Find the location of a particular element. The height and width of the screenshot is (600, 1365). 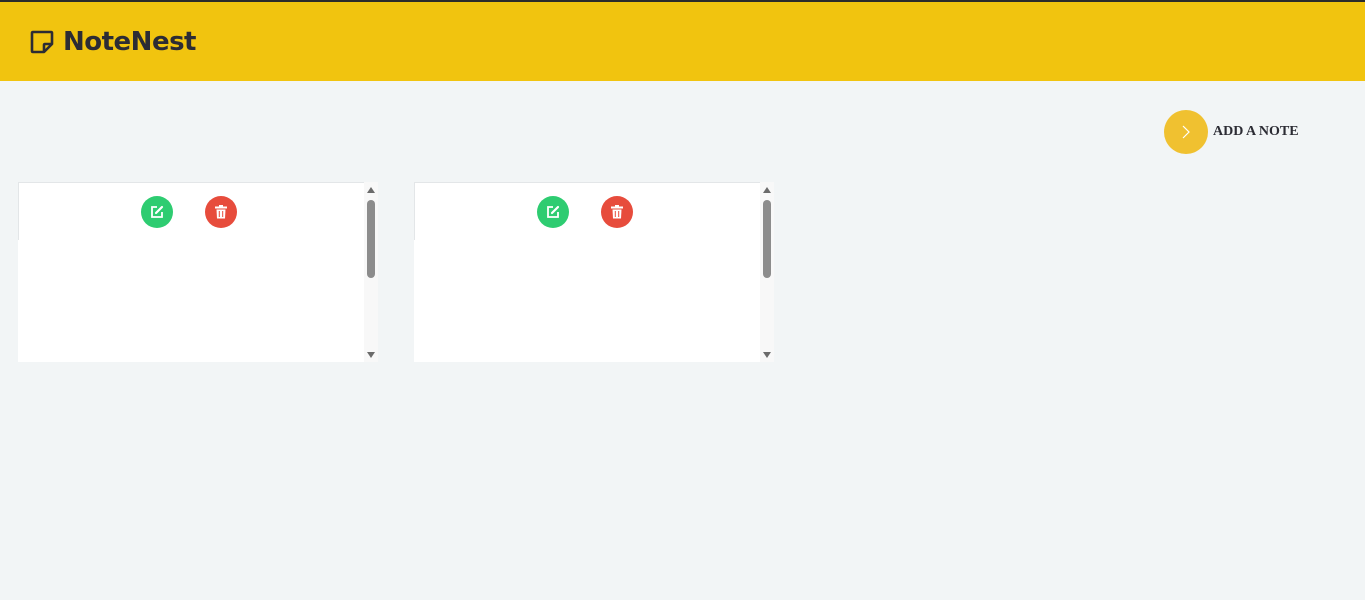

add-note-button: ADD A NOTE is located at coordinates (1231, 132).